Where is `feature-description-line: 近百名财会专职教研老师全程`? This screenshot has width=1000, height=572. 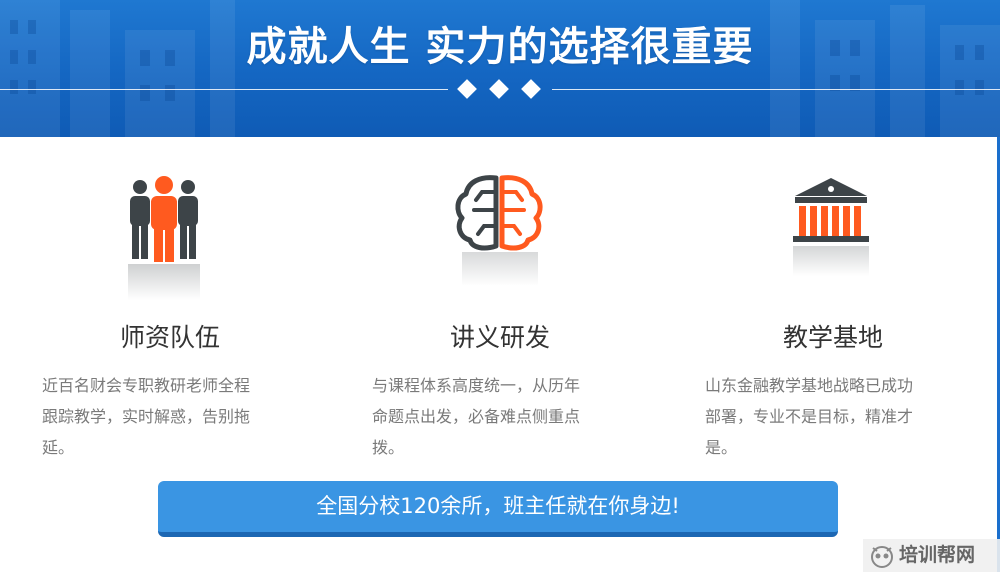 feature-description-line: 近百名财会专职教研老师全程 is located at coordinates (146, 385).